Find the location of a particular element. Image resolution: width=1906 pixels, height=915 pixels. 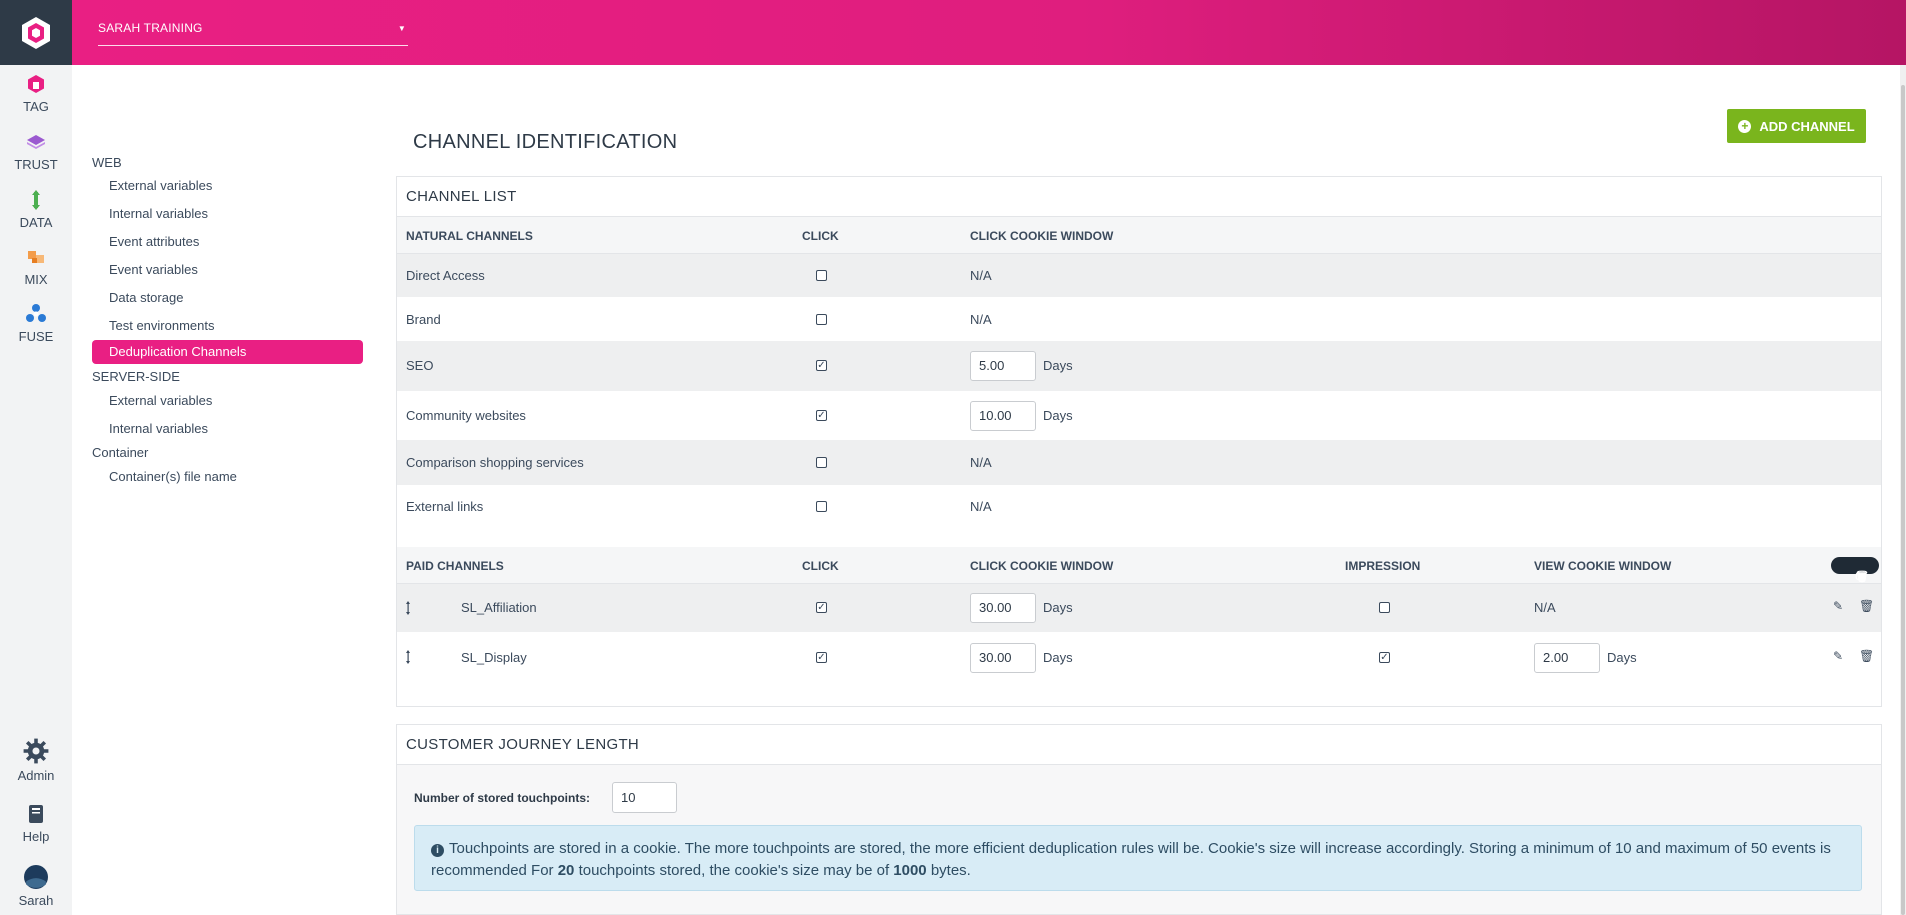

book-icon is located at coordinates (36, 814).